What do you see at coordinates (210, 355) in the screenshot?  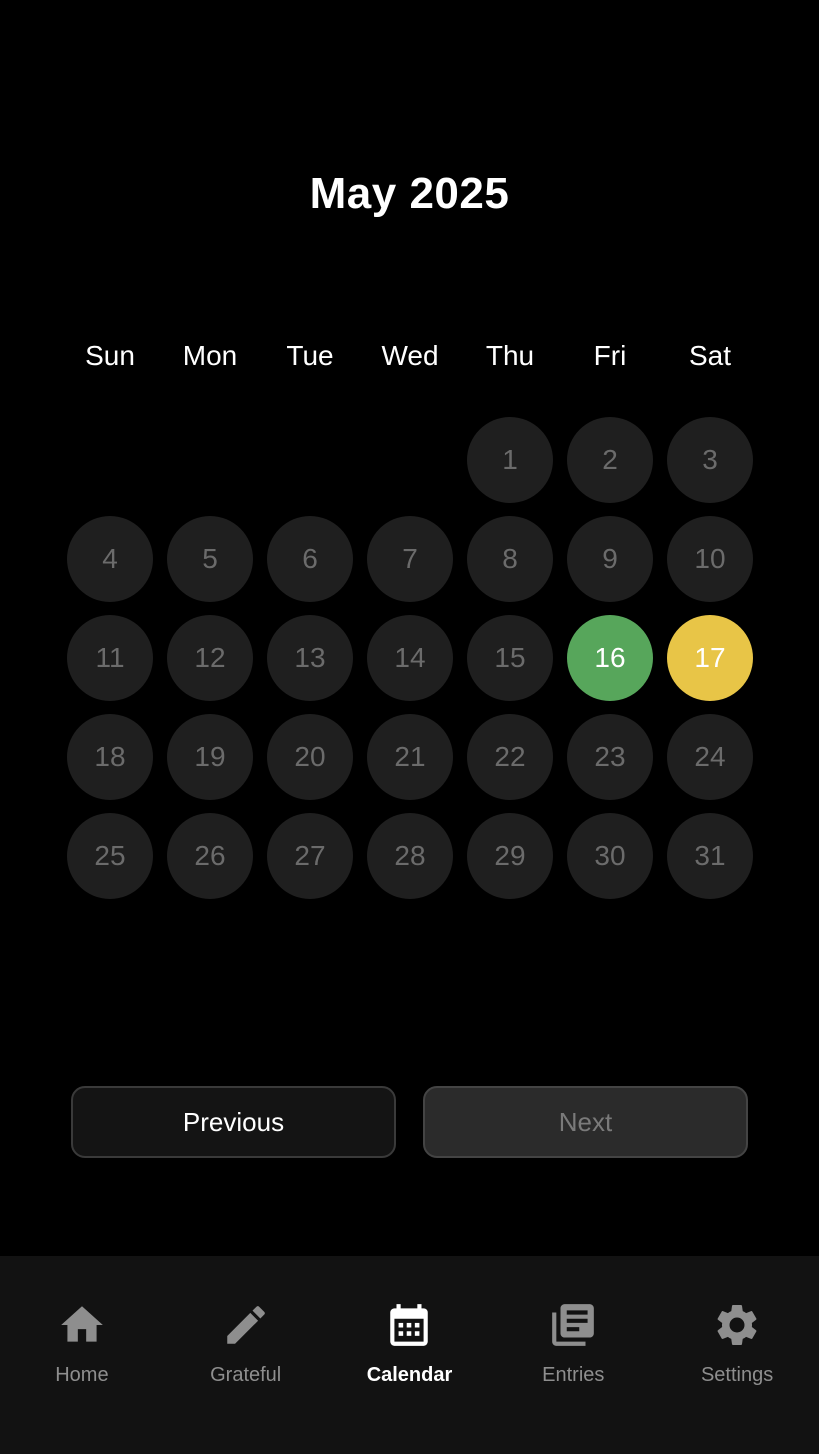 I see `weekday-mon: Mon` at bounding box center [210, 355].